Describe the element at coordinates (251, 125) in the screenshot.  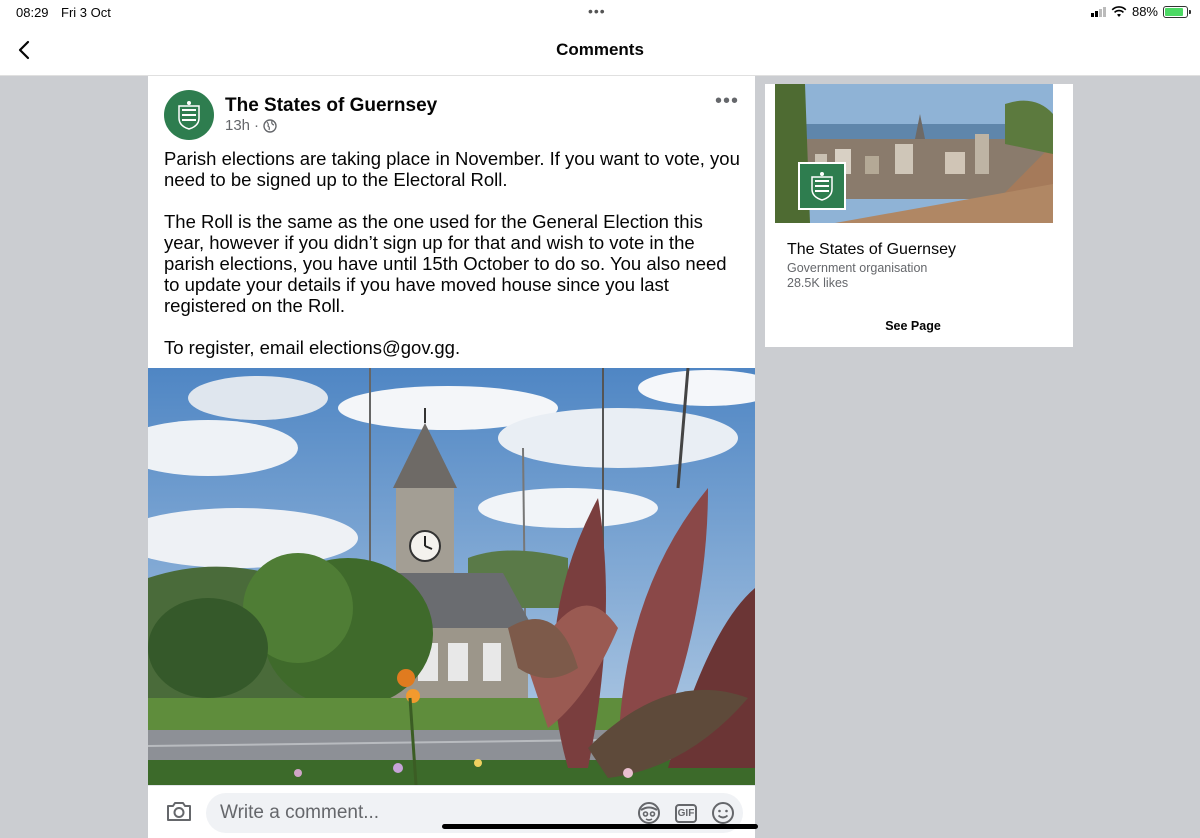
I see `post-meta: 13h ·` at that location.